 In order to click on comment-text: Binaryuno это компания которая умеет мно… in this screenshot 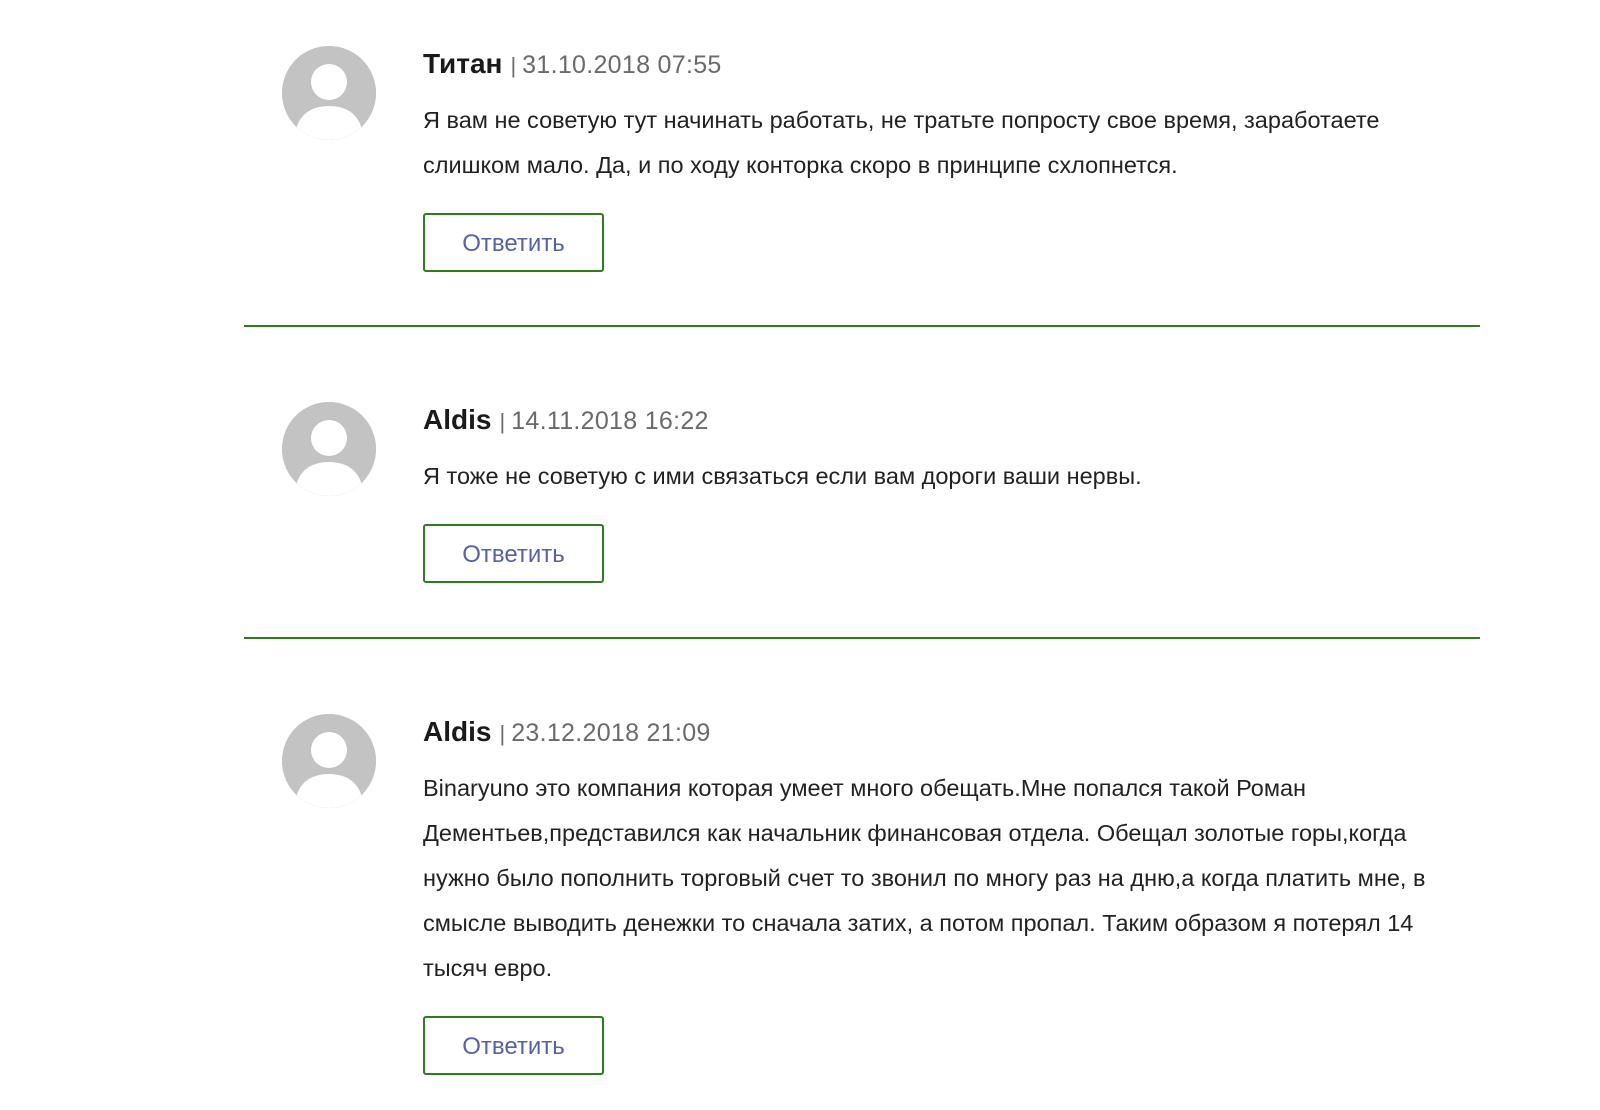, I will do `click(924, 878)`.